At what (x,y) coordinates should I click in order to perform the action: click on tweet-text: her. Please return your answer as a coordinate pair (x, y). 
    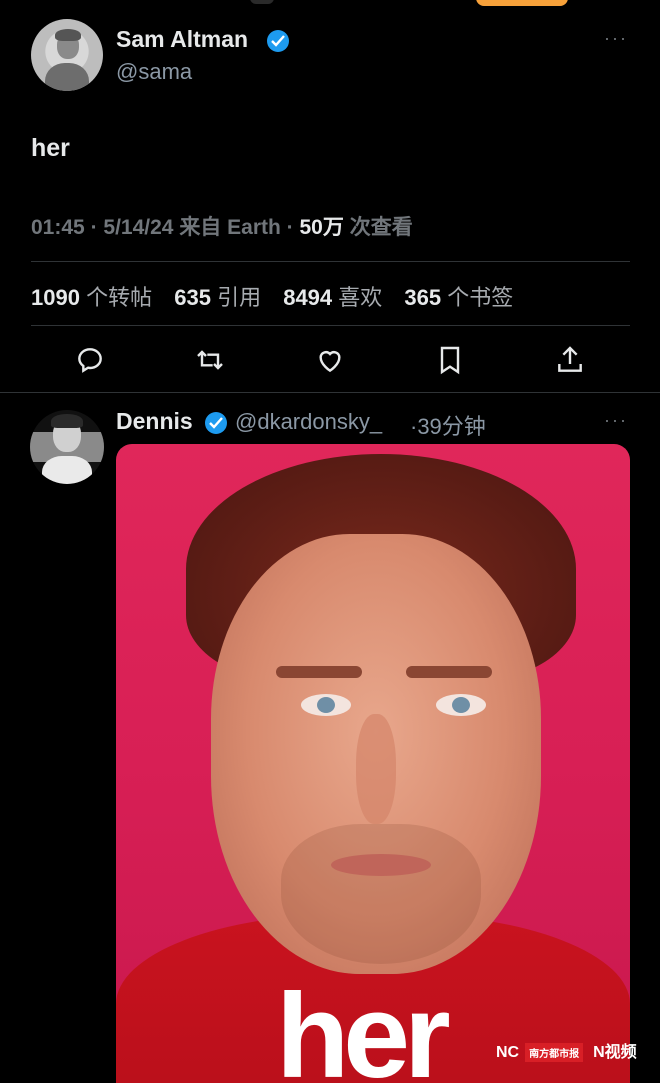
    Looking at the image, I should click on (50, 148).